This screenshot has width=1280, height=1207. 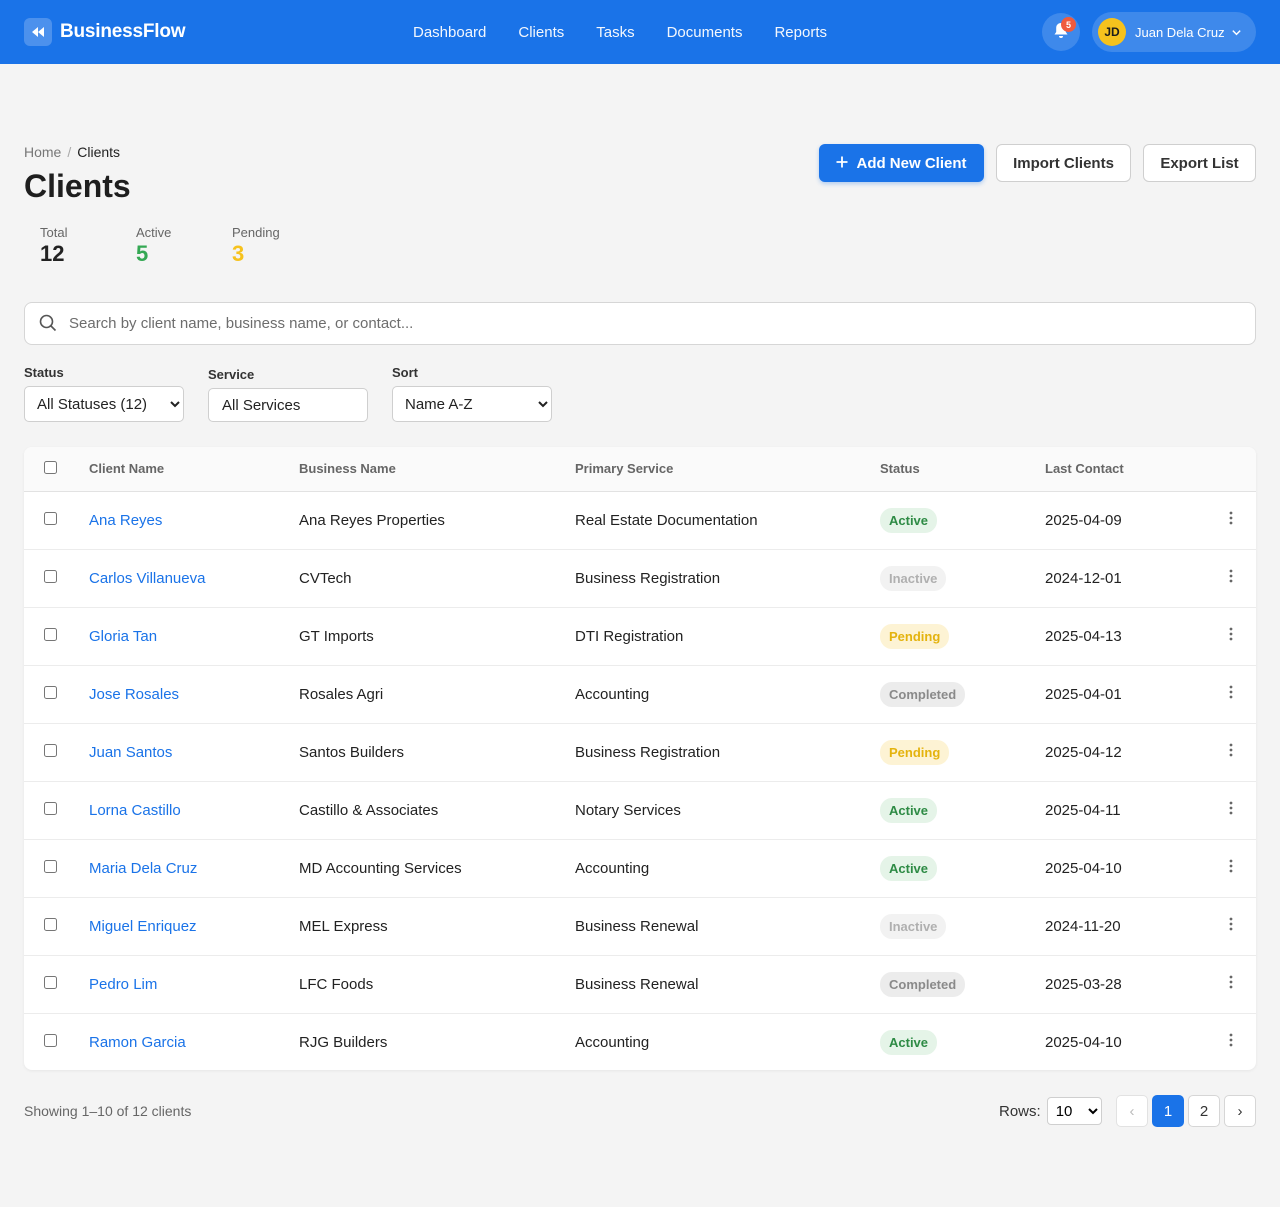 I want to click on sort-select: Name A-Z, so click(x=472, y=404).